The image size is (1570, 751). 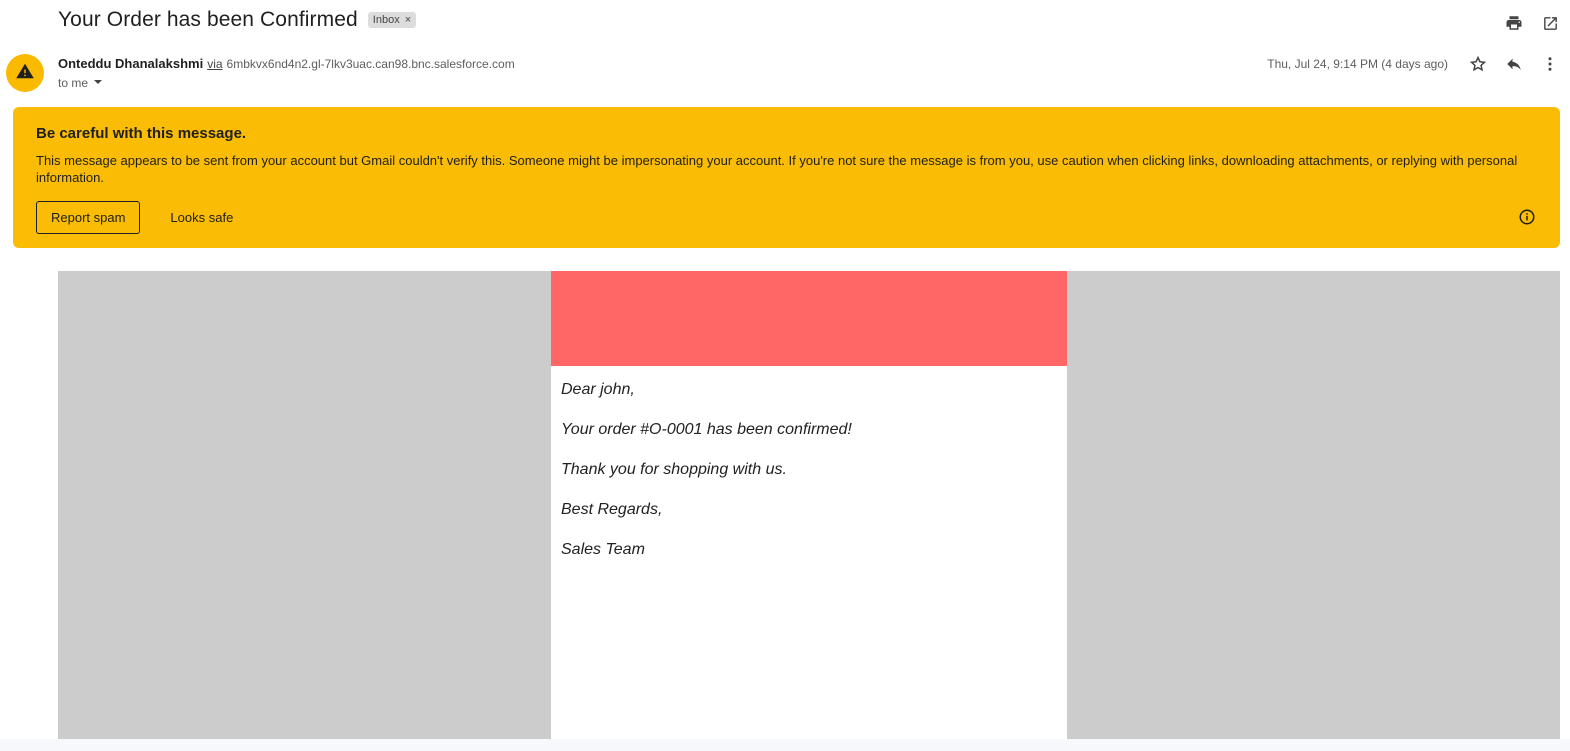 I want to click on via-link: via, so click(x=214, y=64).